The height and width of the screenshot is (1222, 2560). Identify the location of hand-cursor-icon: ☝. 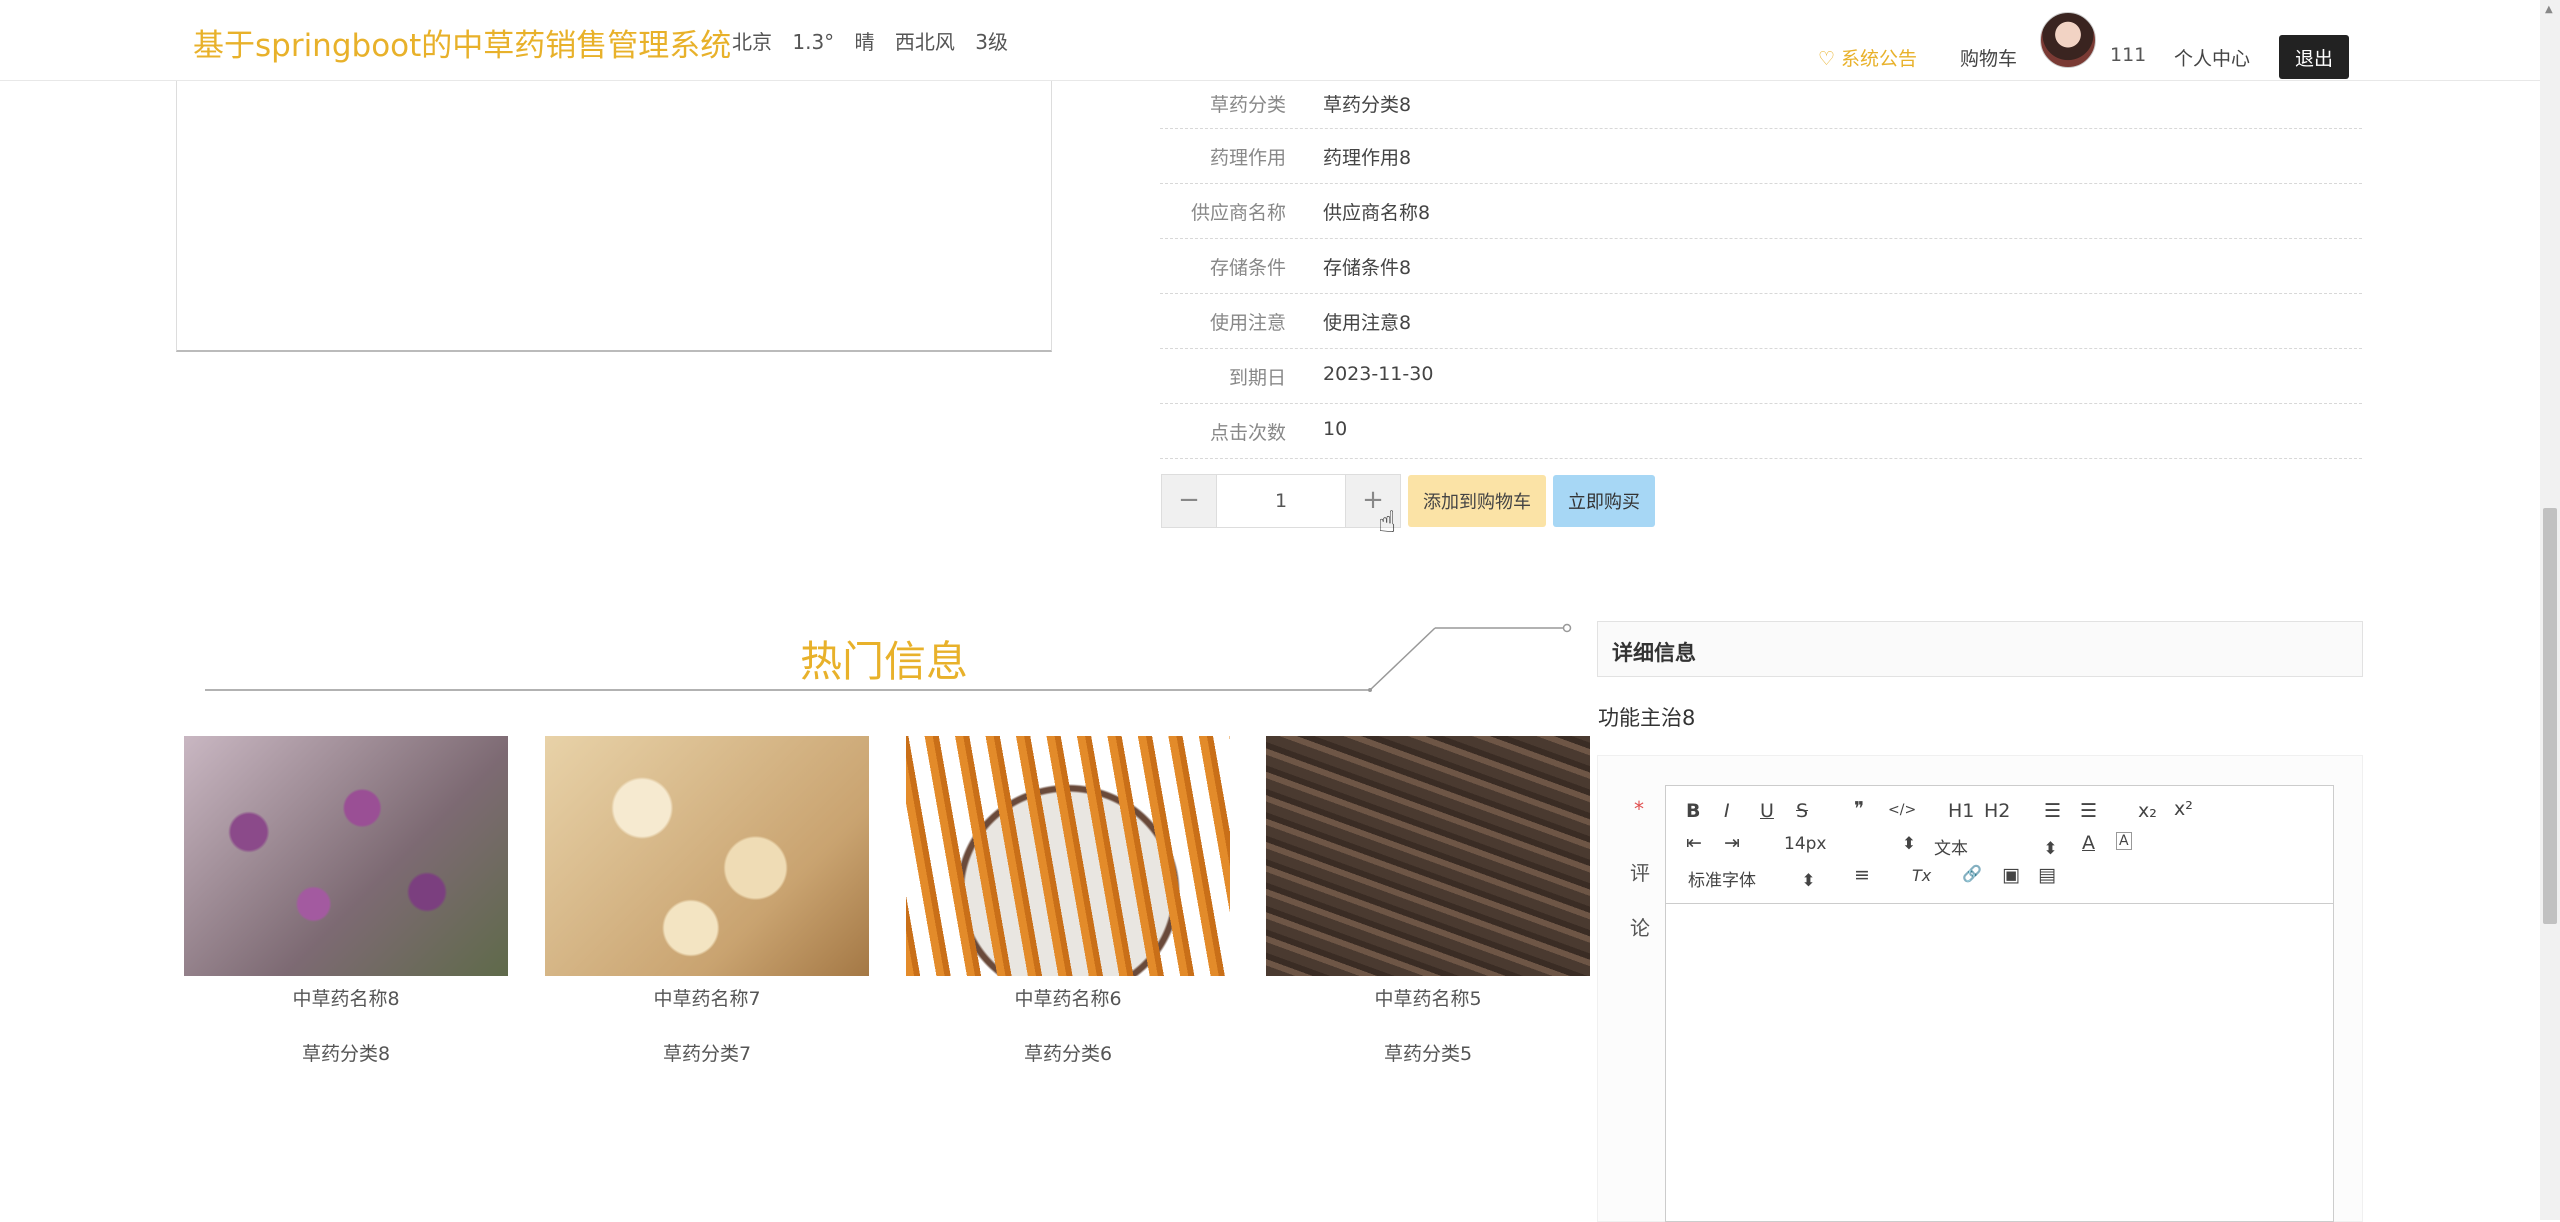
(1387, 522).